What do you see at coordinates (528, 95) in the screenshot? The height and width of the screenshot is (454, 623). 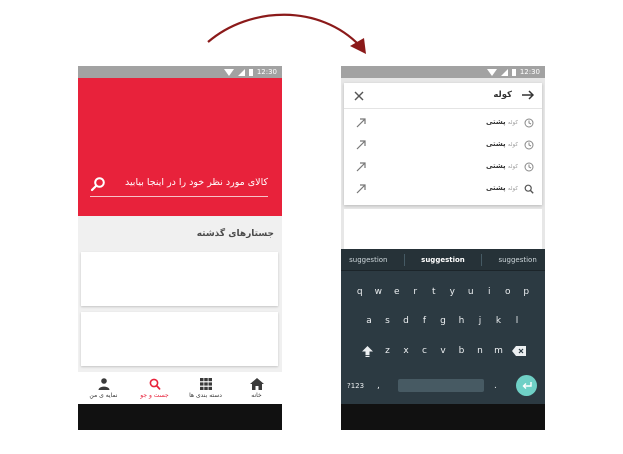 I see `back-arrow-icon` at bounding box center [528, 95].